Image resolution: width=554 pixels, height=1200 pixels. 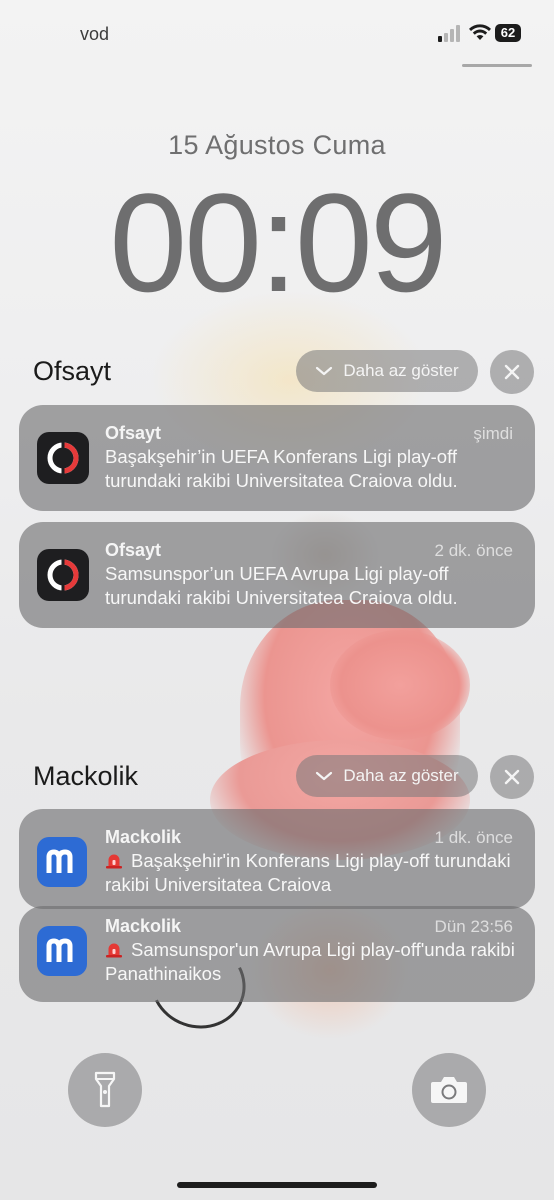 I want to click on camera-icon, so click(x=449, y=1090).